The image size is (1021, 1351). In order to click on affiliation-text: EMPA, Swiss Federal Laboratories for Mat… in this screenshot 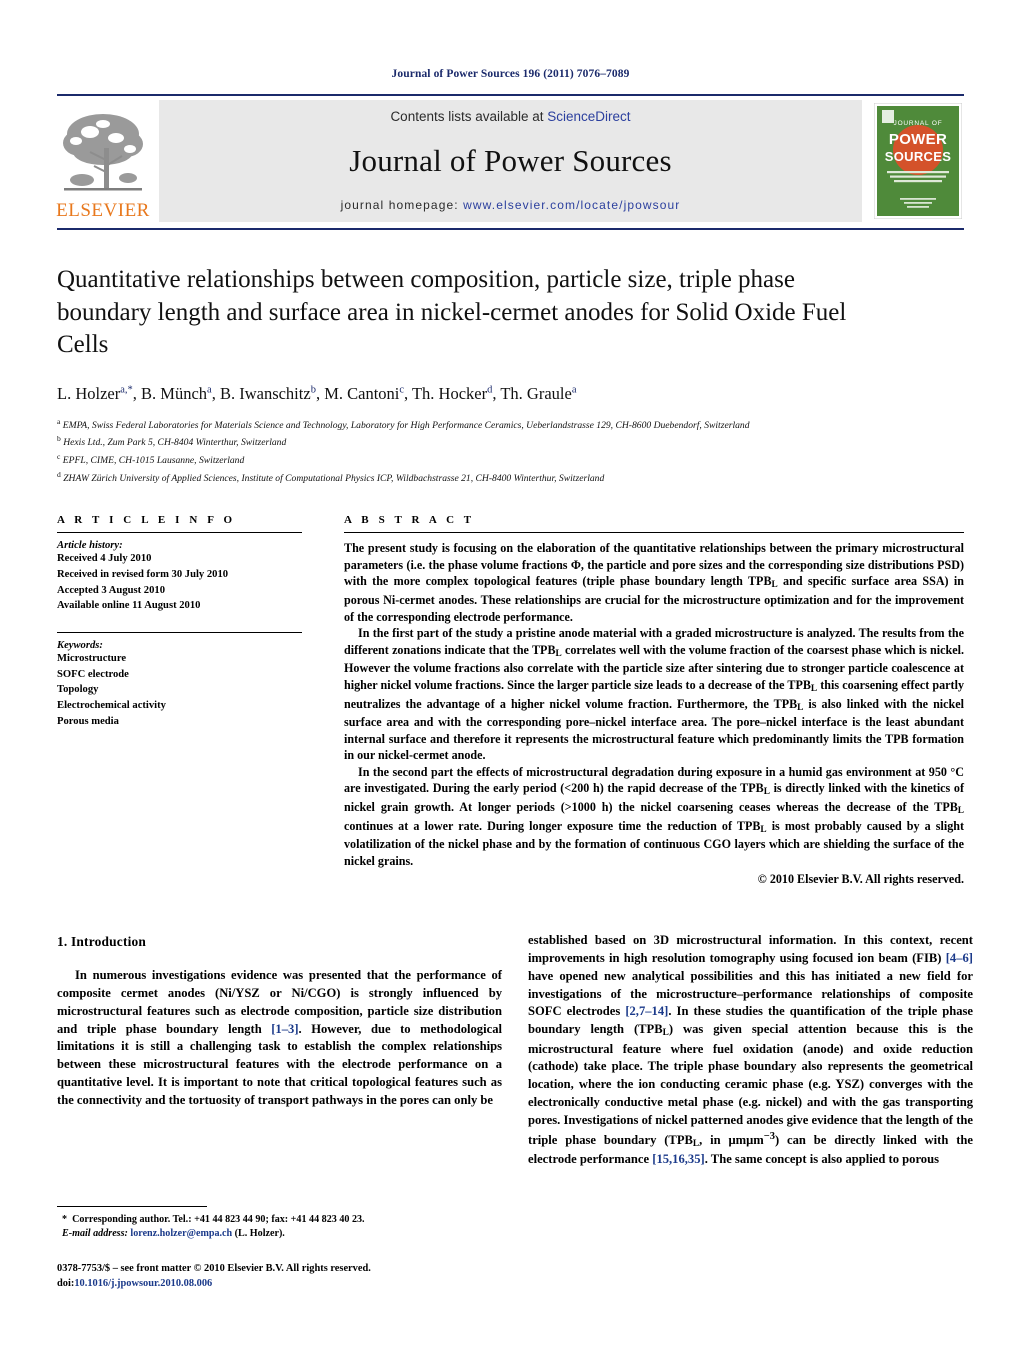, I will do `click(406, 425)`.